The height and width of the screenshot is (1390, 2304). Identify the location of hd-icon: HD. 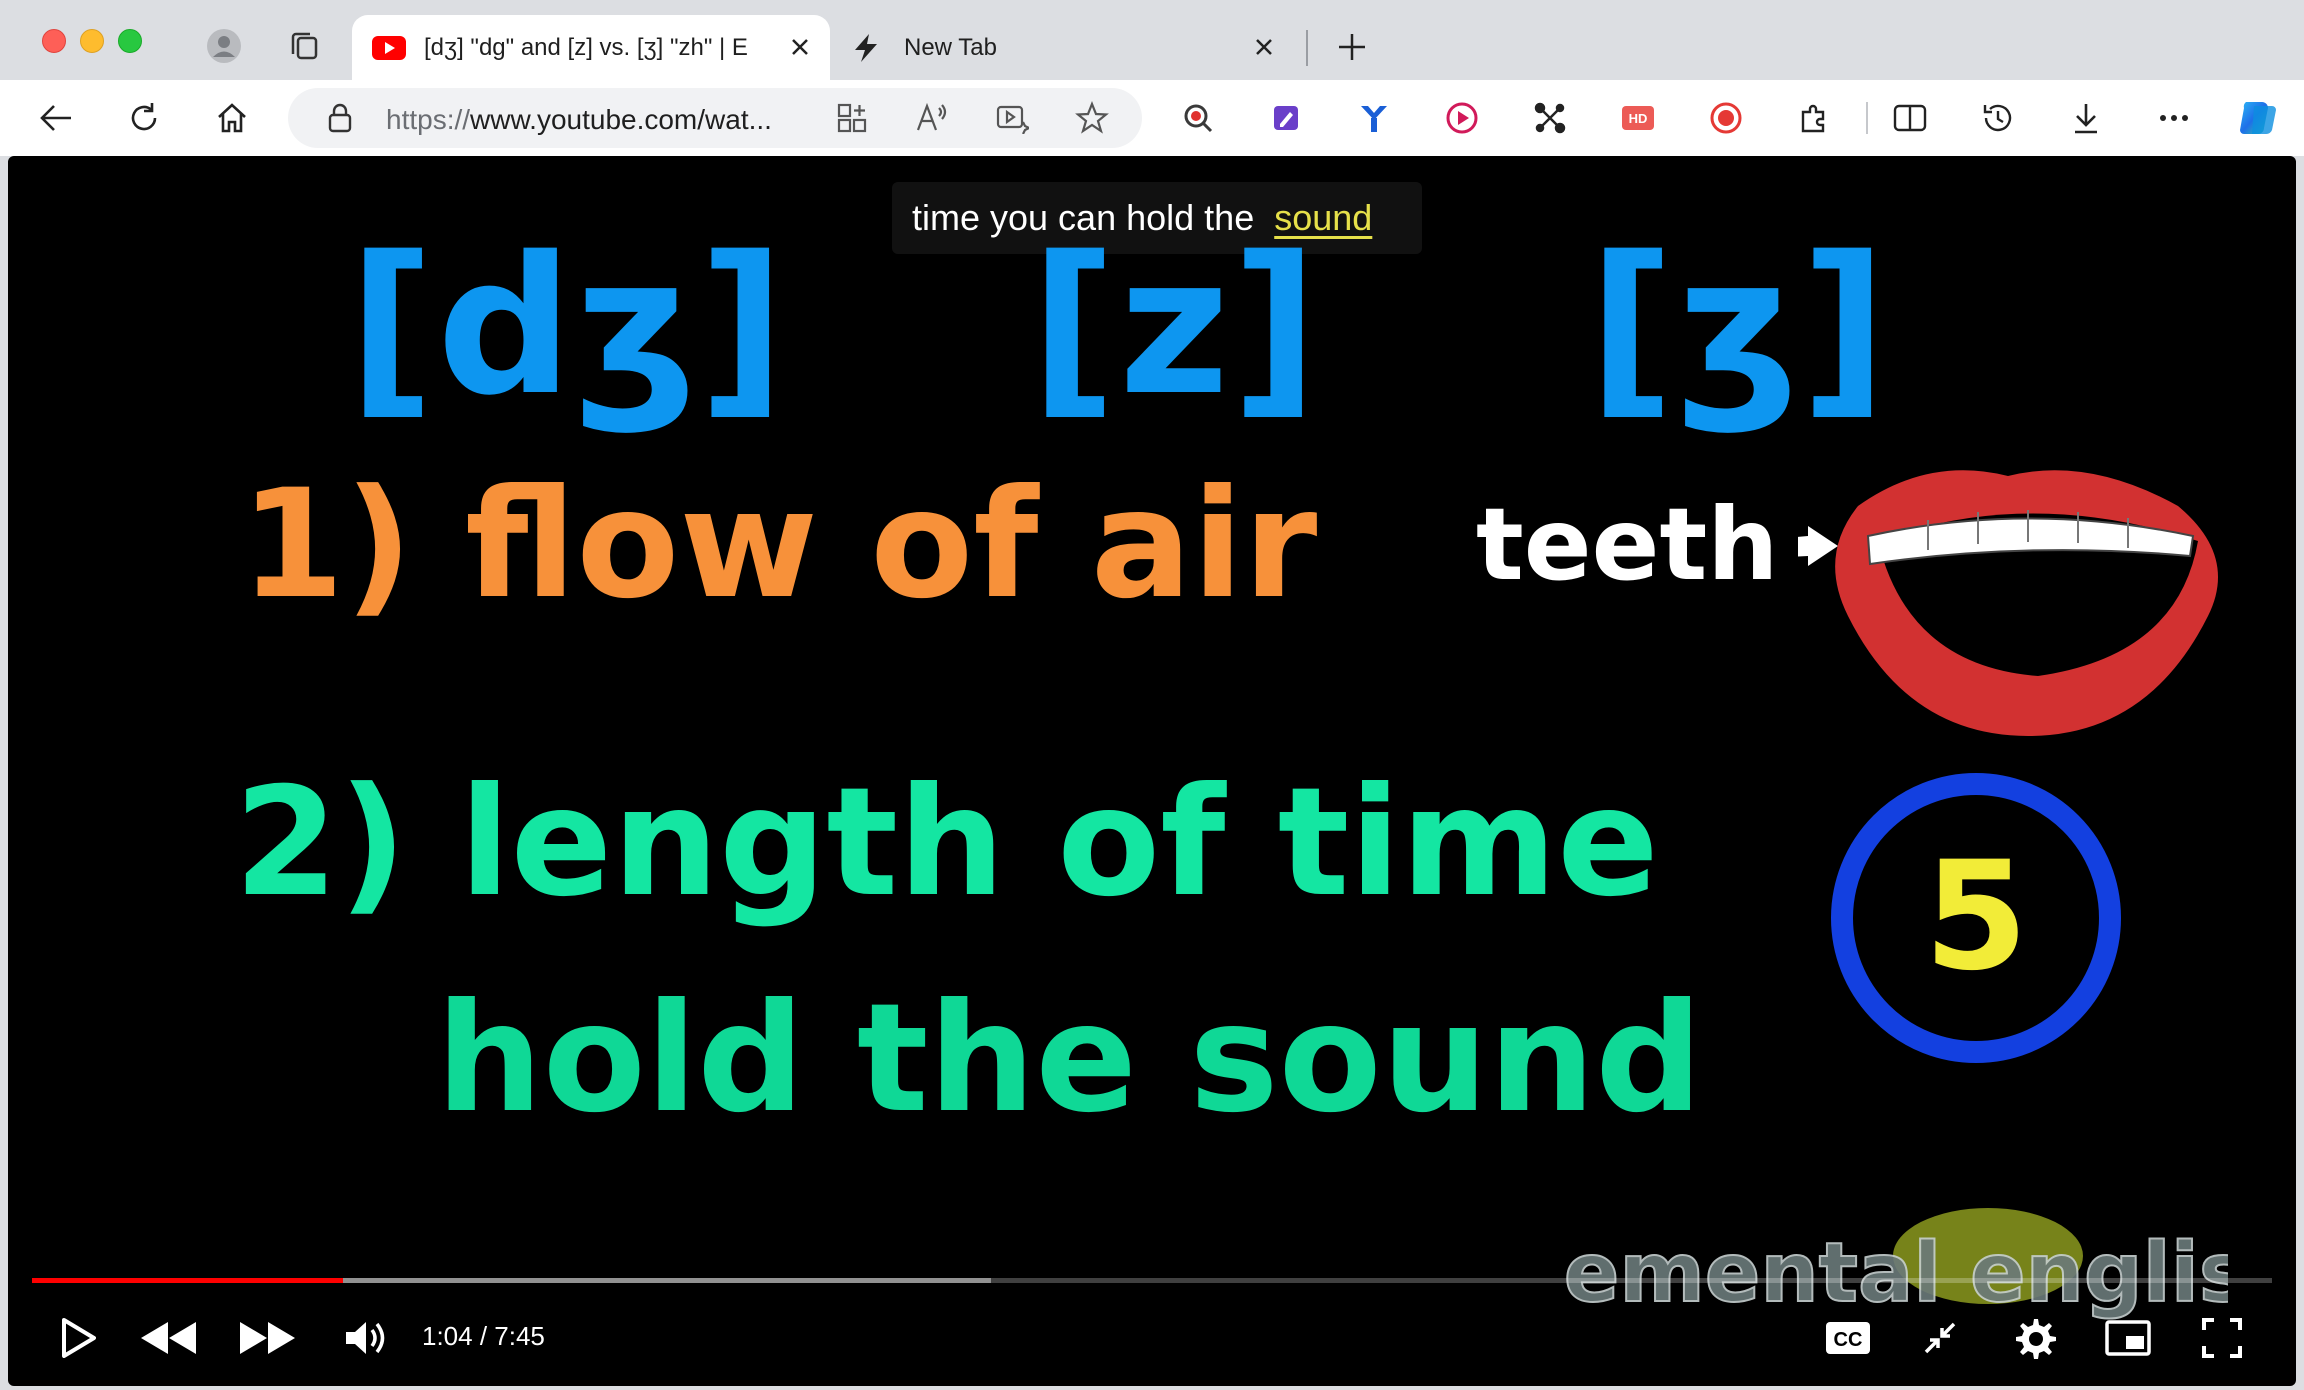
(1638, 118).